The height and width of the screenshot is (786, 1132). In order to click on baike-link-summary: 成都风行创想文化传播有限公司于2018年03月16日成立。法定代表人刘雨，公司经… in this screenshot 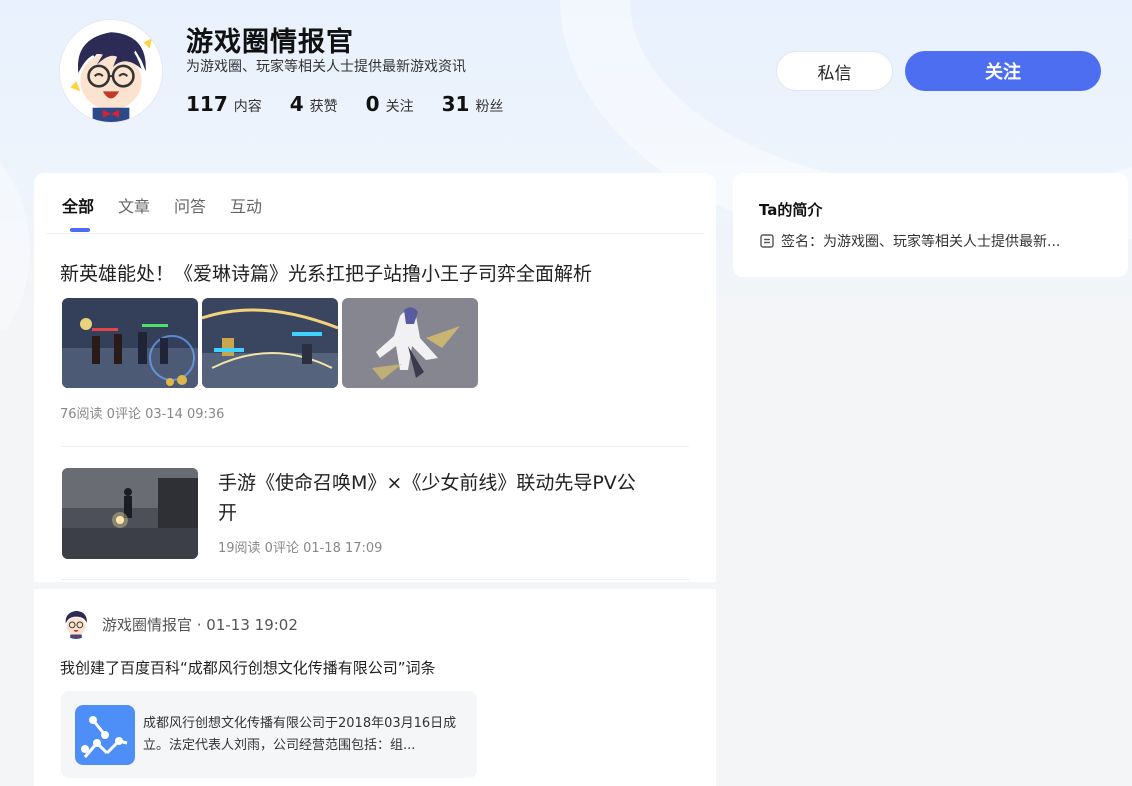, I will do `click(300, 734)`.